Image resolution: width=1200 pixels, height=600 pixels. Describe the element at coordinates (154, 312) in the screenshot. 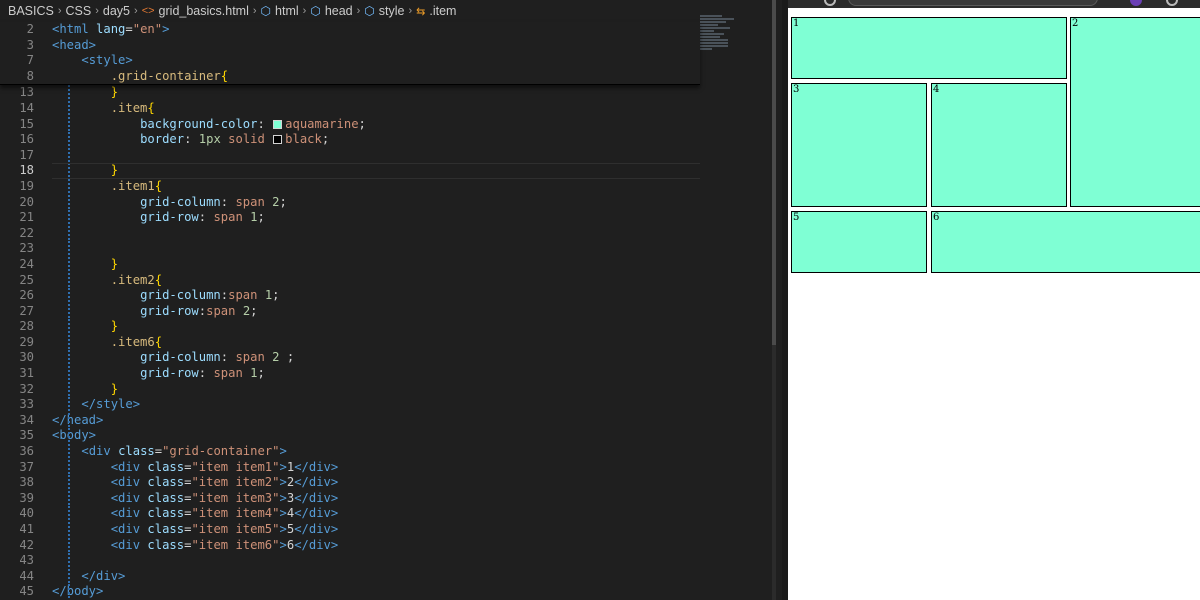

I see `code-text: grid-row:span 2;` at that location.